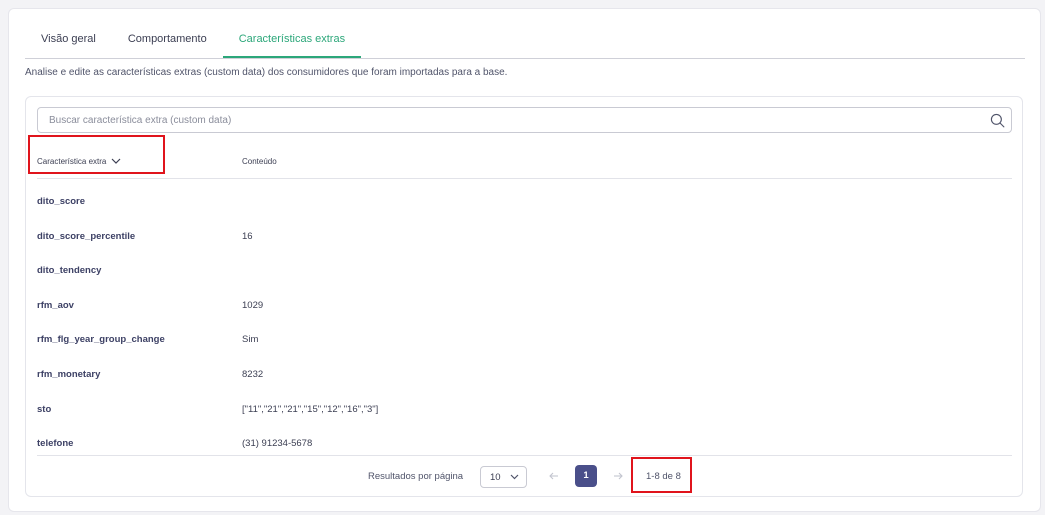  I want to click on row-value: (31) 91234-5678, so click(277, 443).